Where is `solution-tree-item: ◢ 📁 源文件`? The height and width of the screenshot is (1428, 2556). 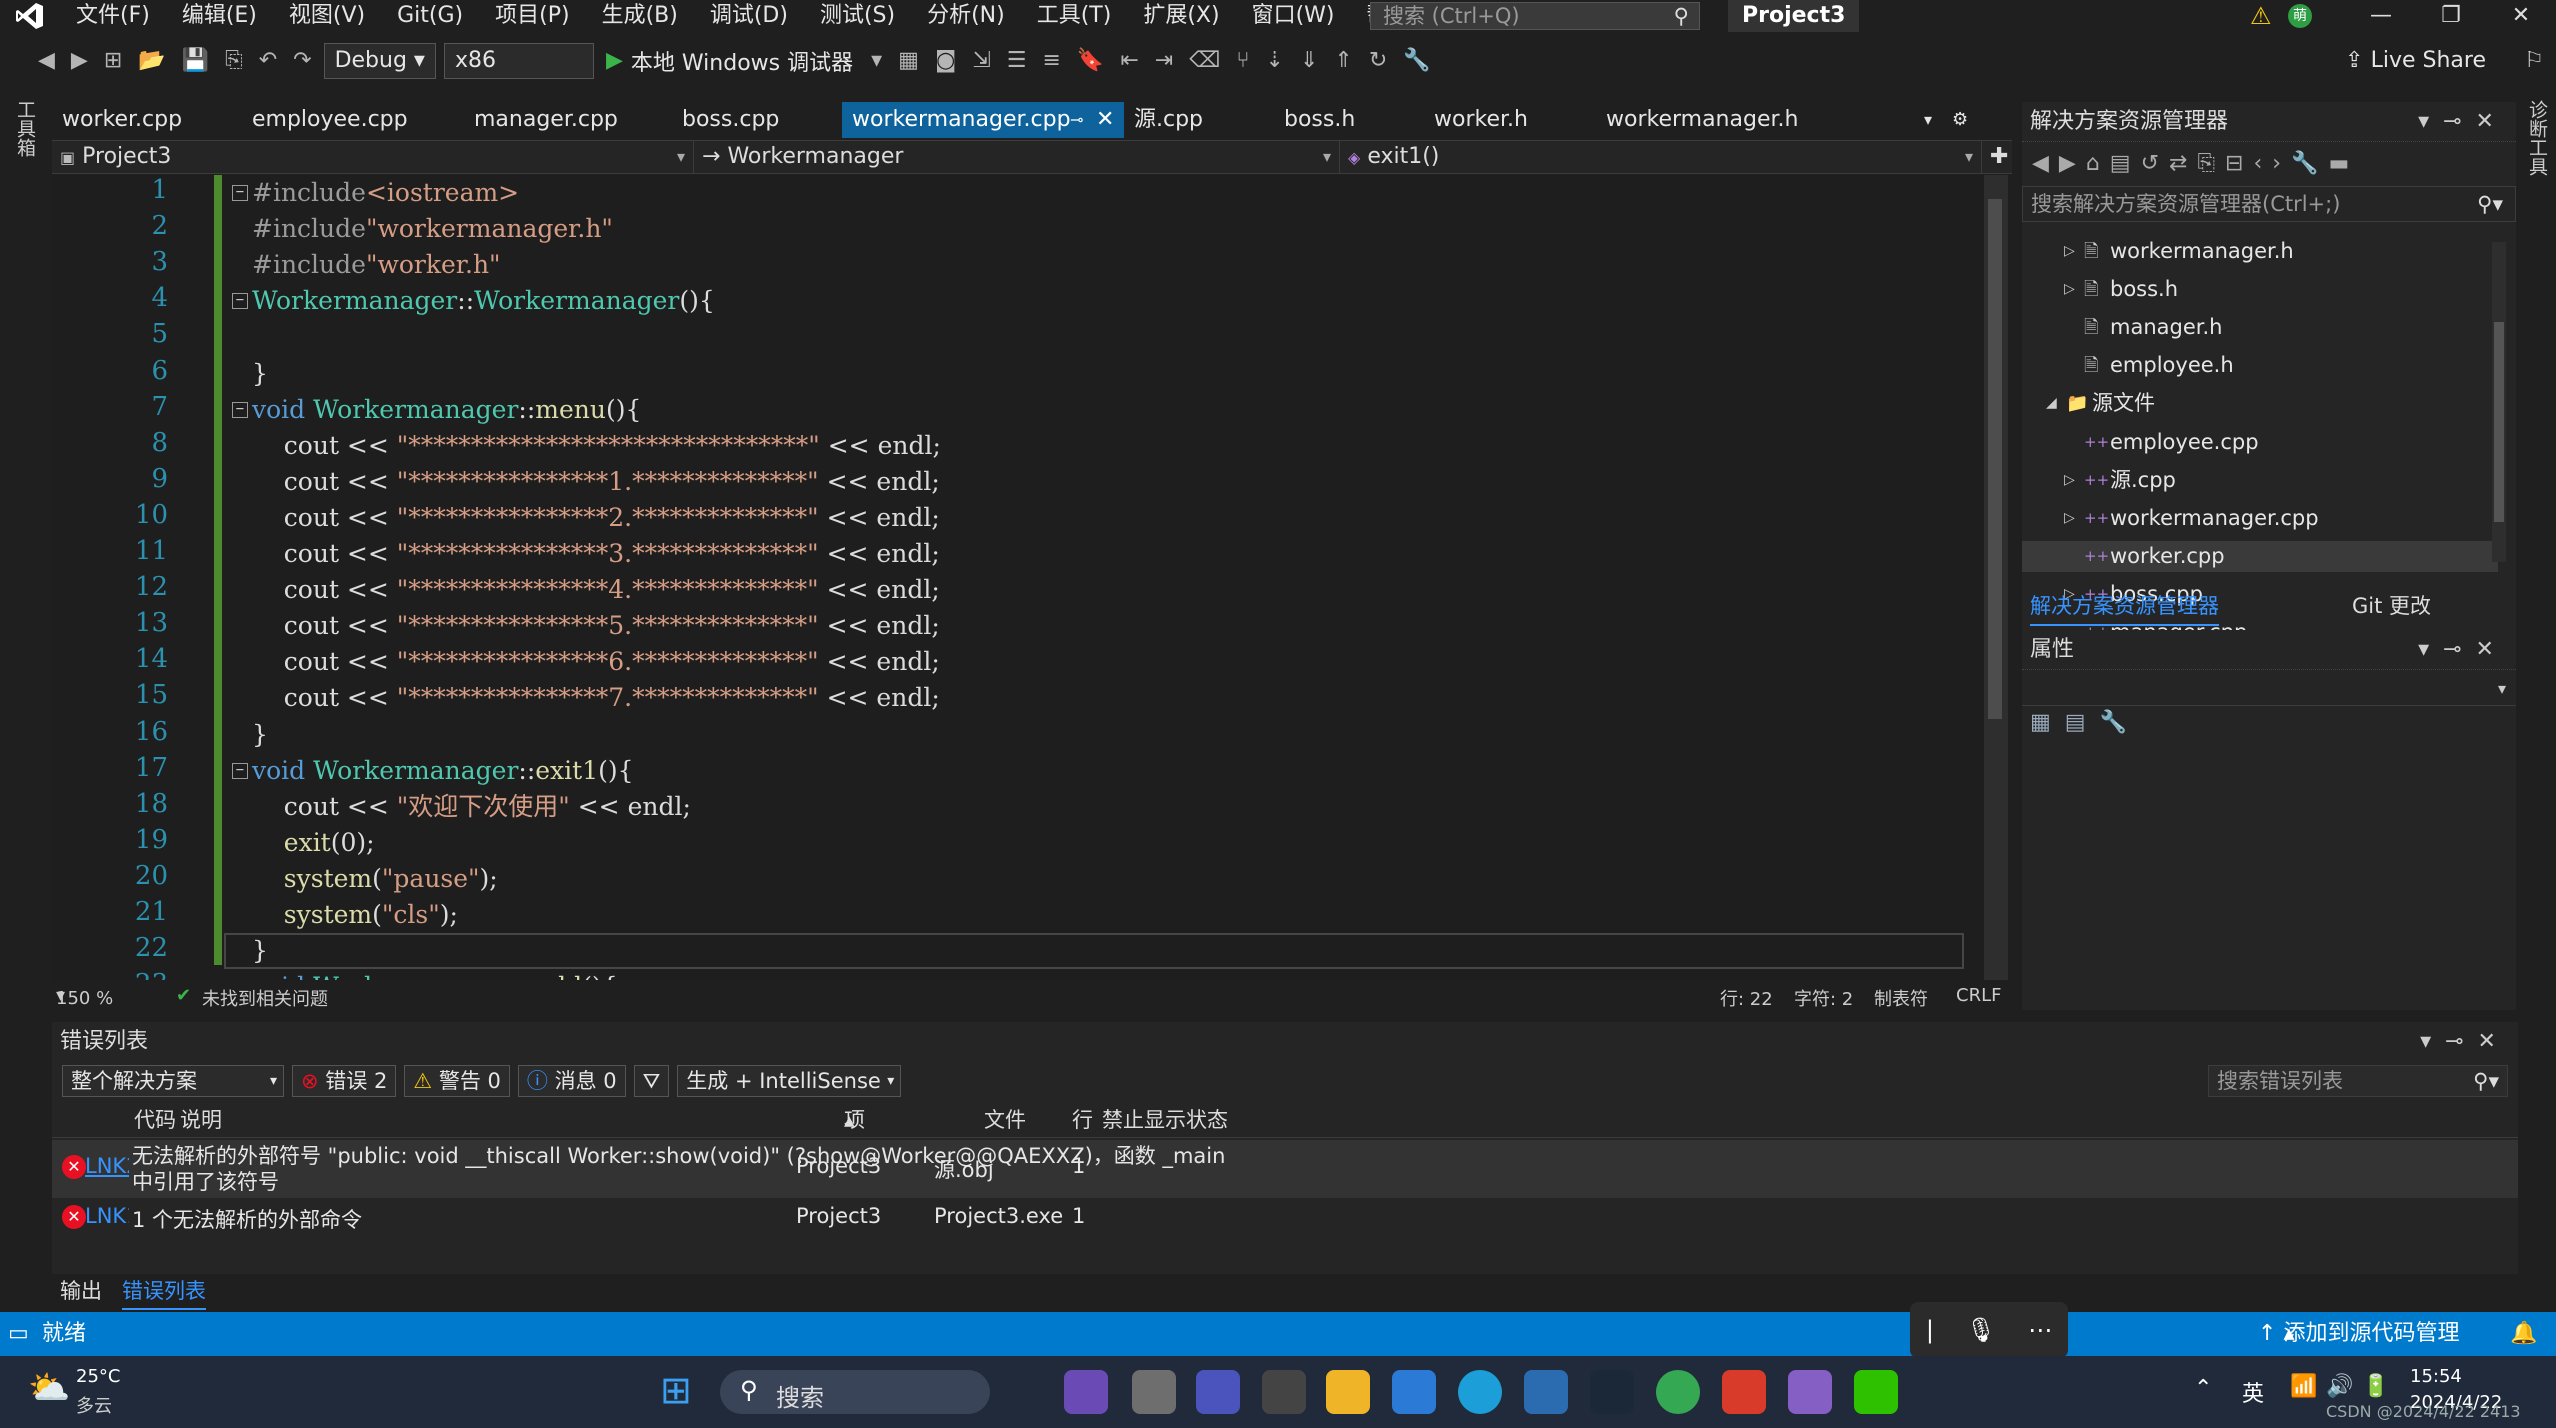
solution-tree-item: ◢ 📁 源文件 is located at coordinates (2260, 403).